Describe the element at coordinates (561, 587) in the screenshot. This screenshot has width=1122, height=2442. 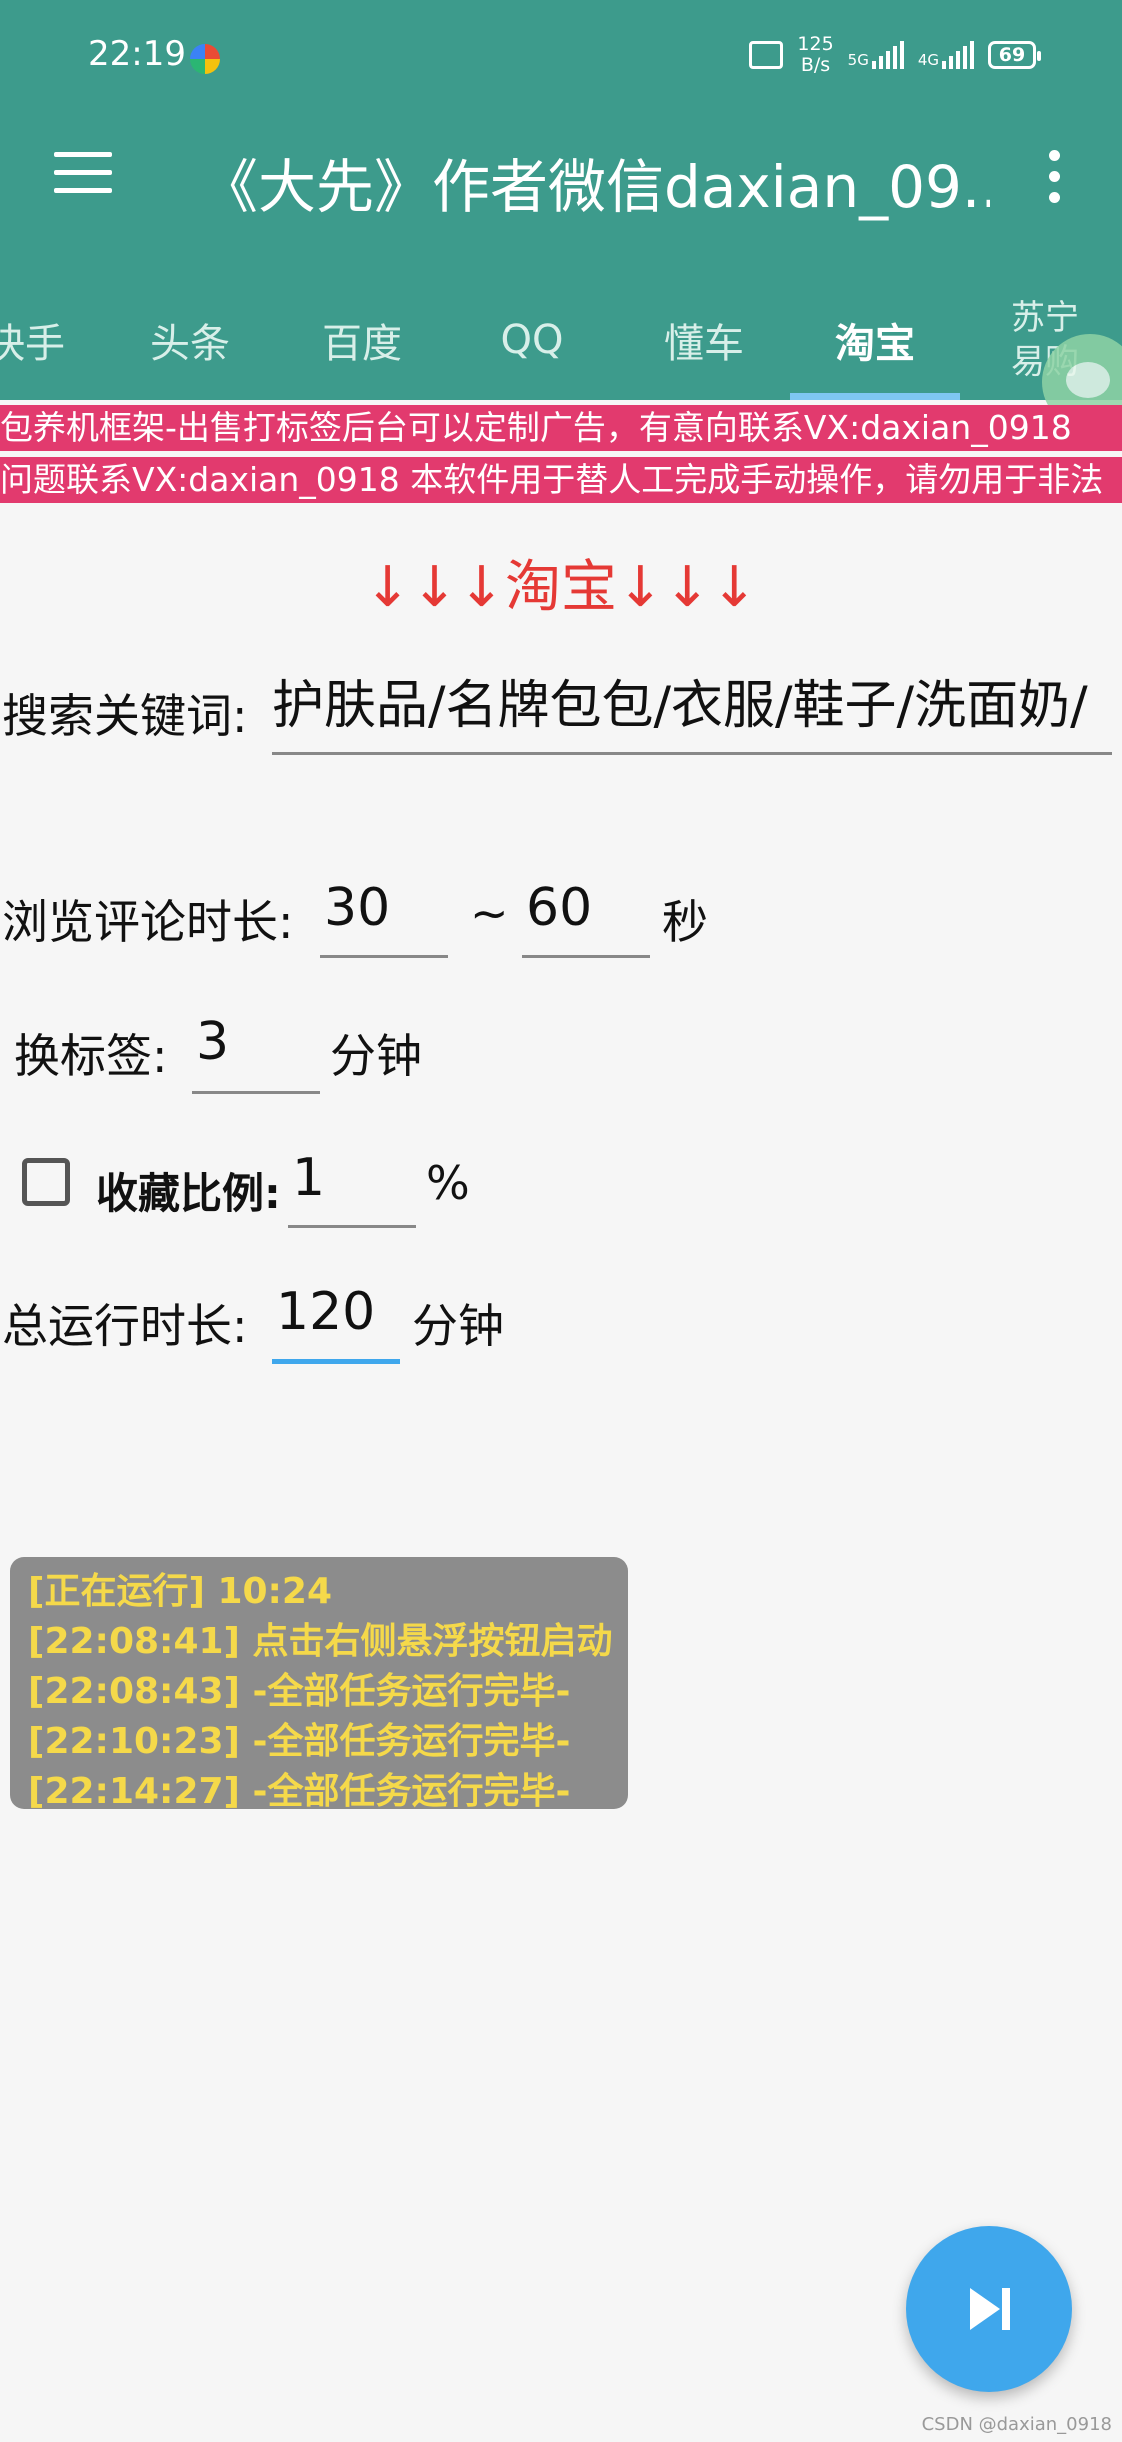
I see `section-title: ↓↓↓淘宝↓↓↓` at that location.